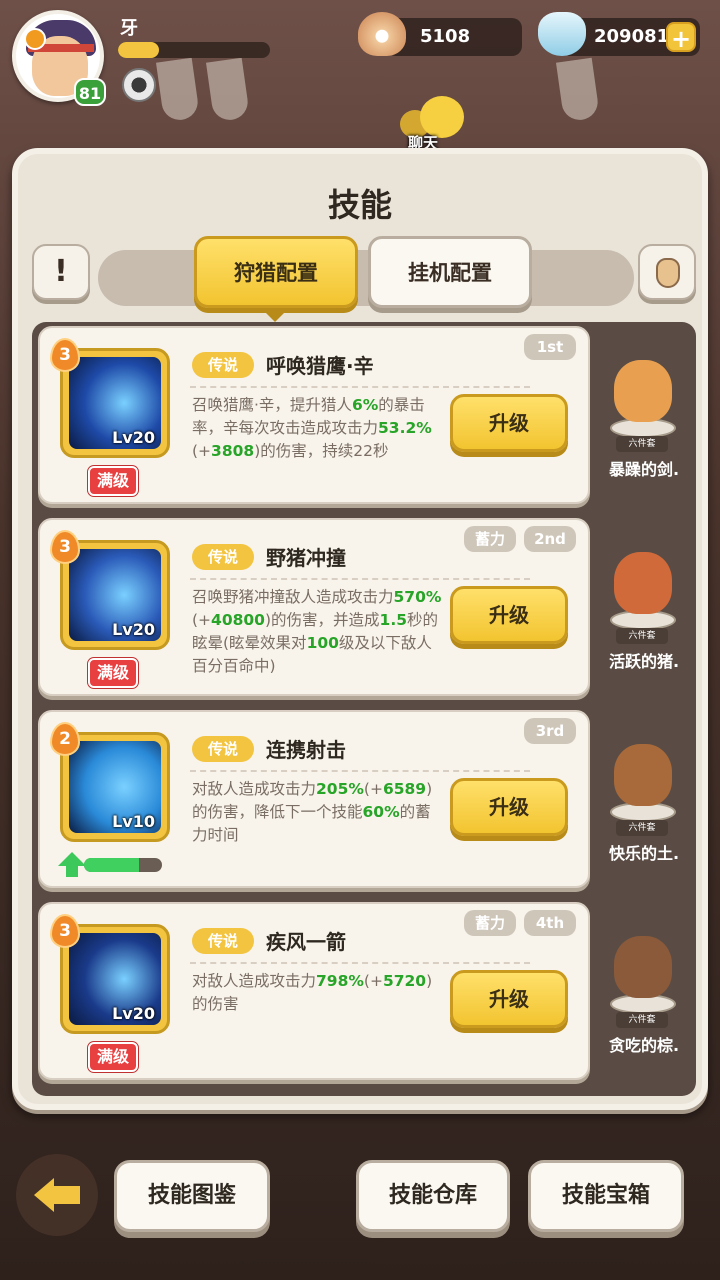 This screenshot has height=1280, width=720. I want to click on add-gem-button: +, so click(681, 37).